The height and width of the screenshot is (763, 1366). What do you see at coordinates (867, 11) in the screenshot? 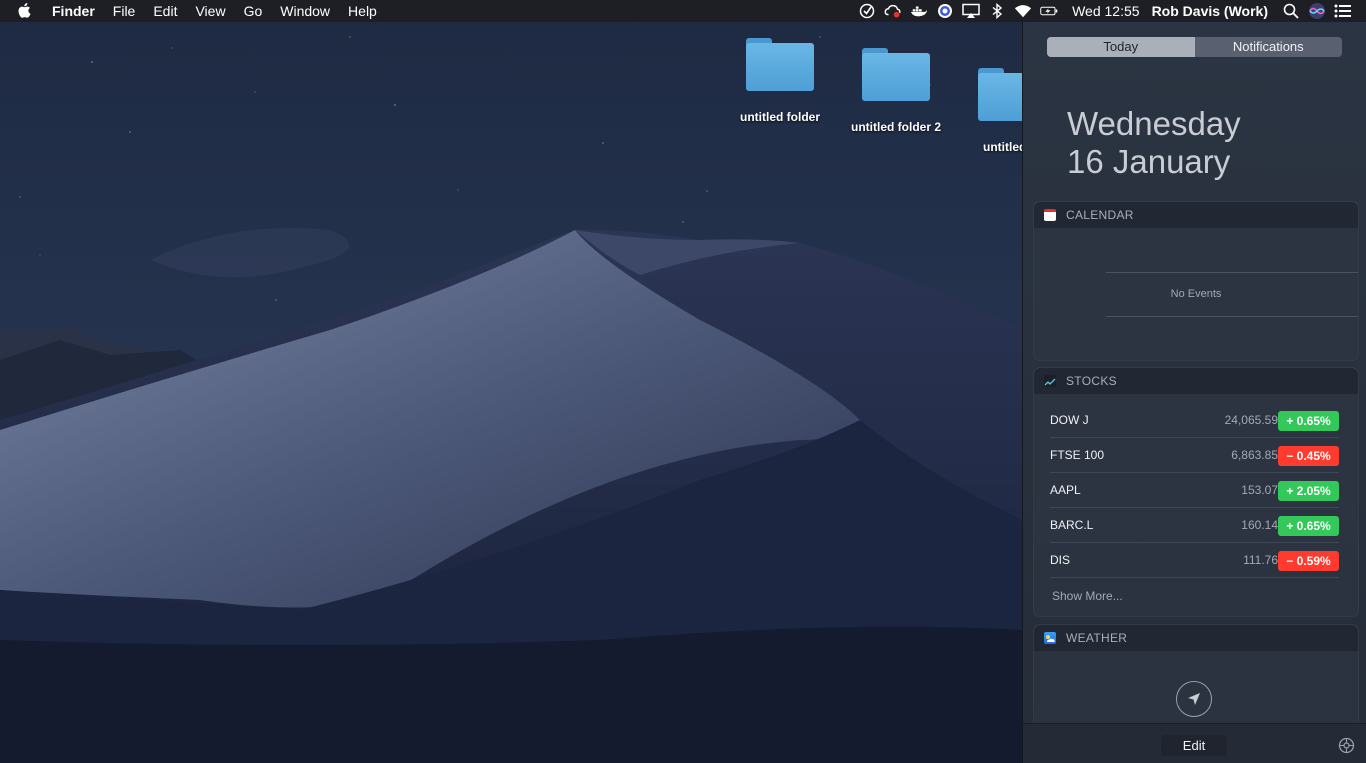
I see `omnifocus-icon` at bounding box center [867, 11].